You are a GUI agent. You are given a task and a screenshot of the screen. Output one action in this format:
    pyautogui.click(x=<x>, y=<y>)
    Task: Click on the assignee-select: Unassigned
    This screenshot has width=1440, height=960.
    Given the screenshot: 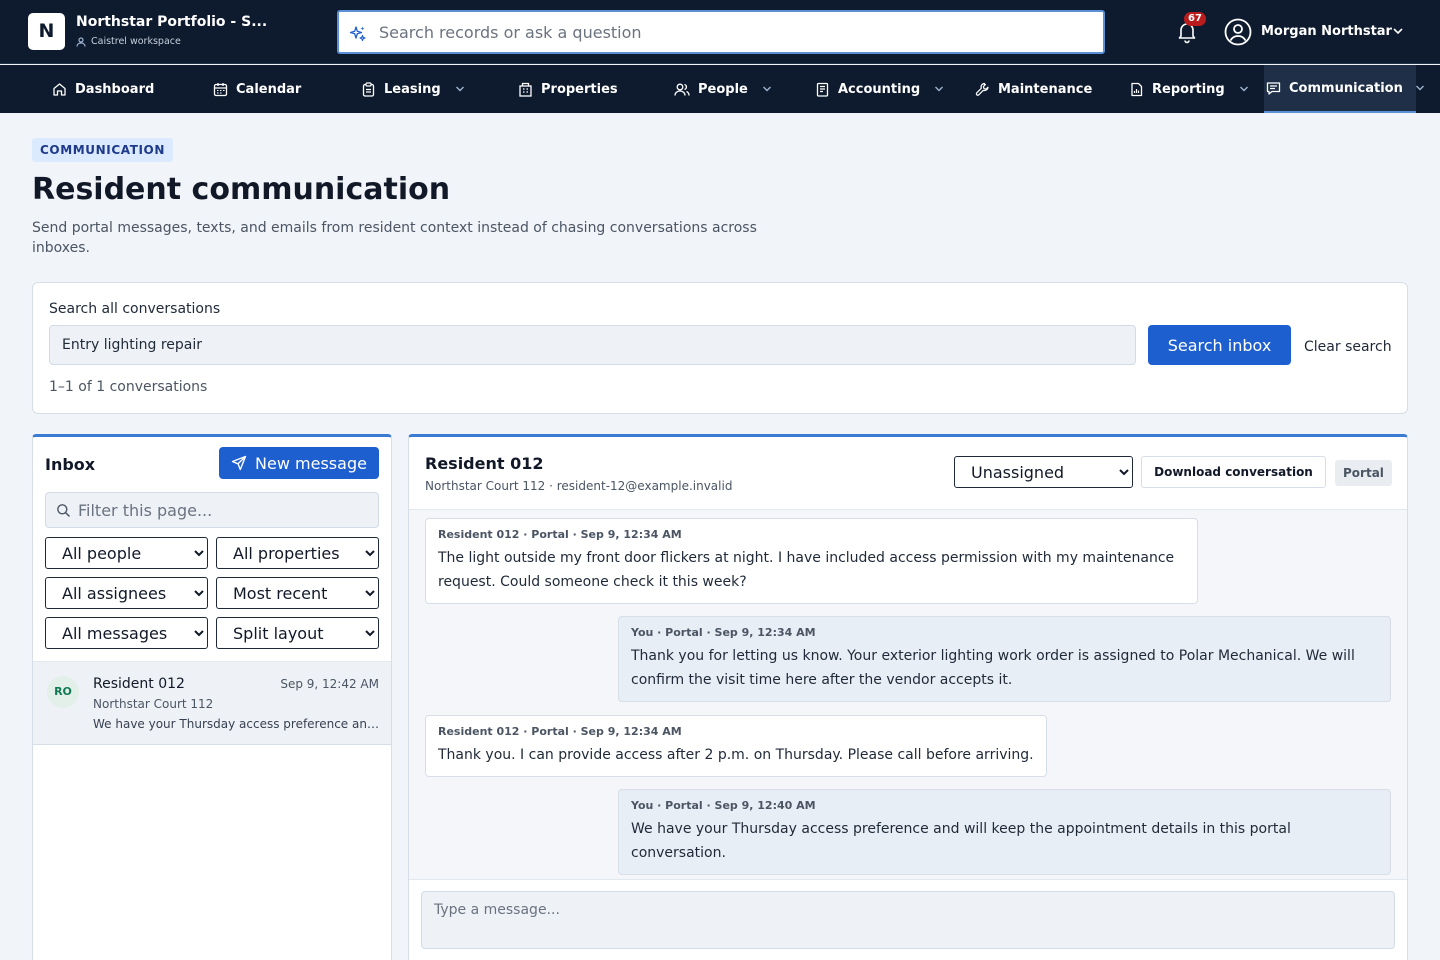 What is the action you would take?
    pyautogui.click(x=1043, y=472)
    